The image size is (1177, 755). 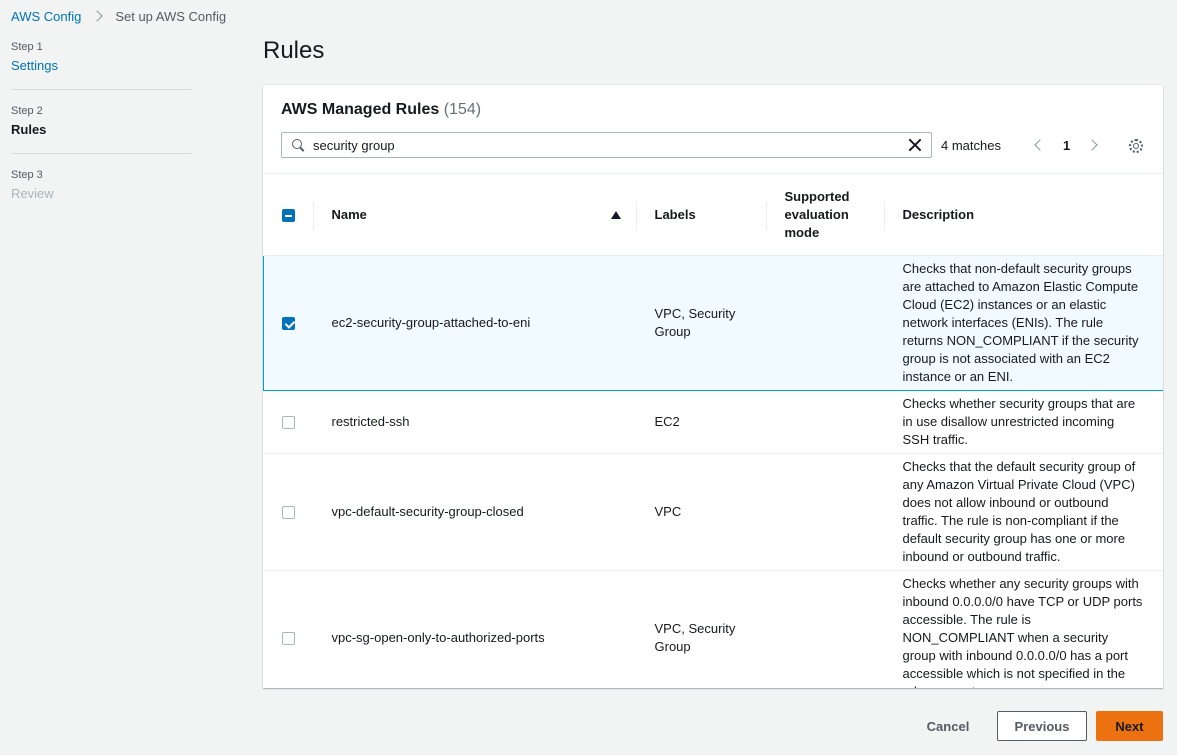 I want to click on breadcrumb-current: Set up AWS Config, so click(x=171, y=16).